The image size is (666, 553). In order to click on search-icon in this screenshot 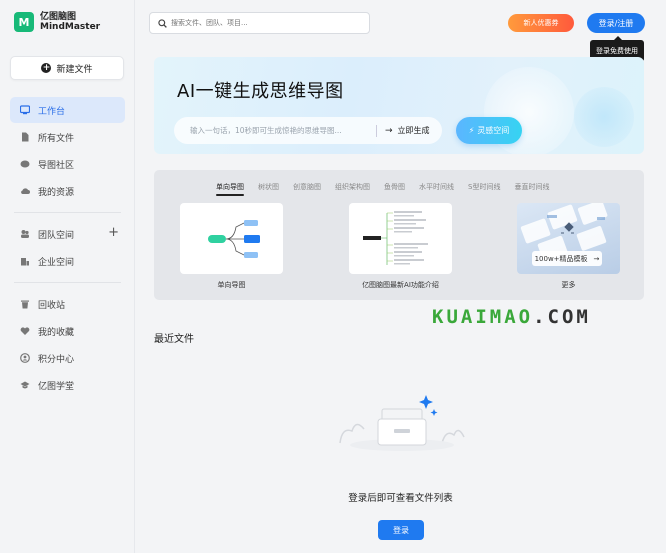, I will do `click(162, 23)`.